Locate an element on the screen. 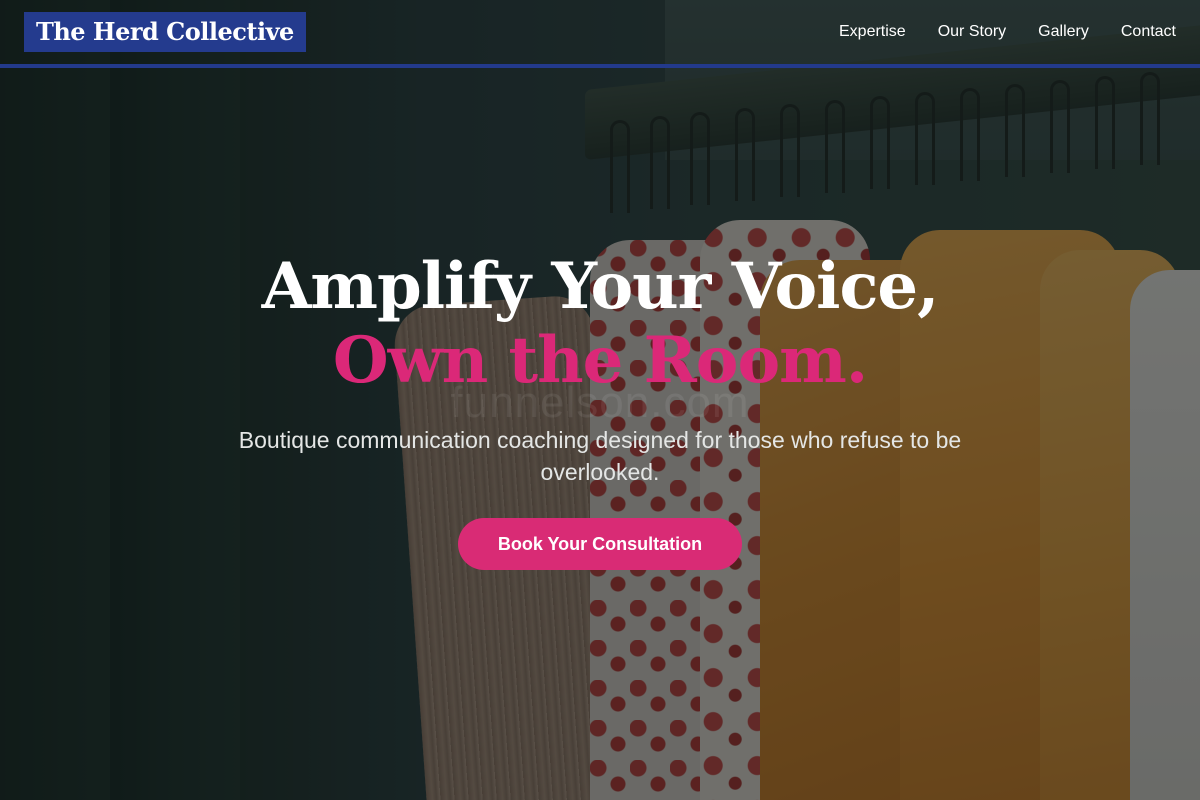 This screenshot has height=800, width=1200. book-consultation-button: Book Your Consultation is located at coordinates (600, 544).